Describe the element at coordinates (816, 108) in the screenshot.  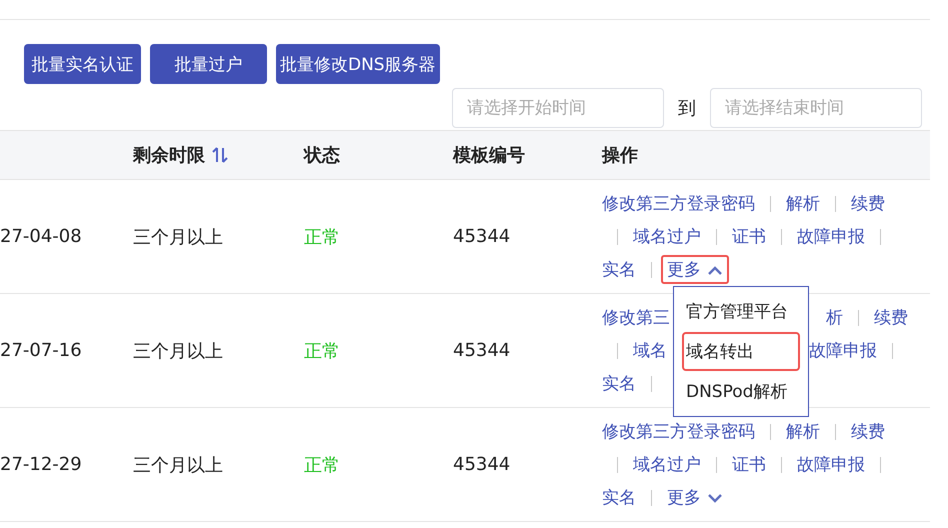
I see `end-date-field: 请选择结束时间` at that location.